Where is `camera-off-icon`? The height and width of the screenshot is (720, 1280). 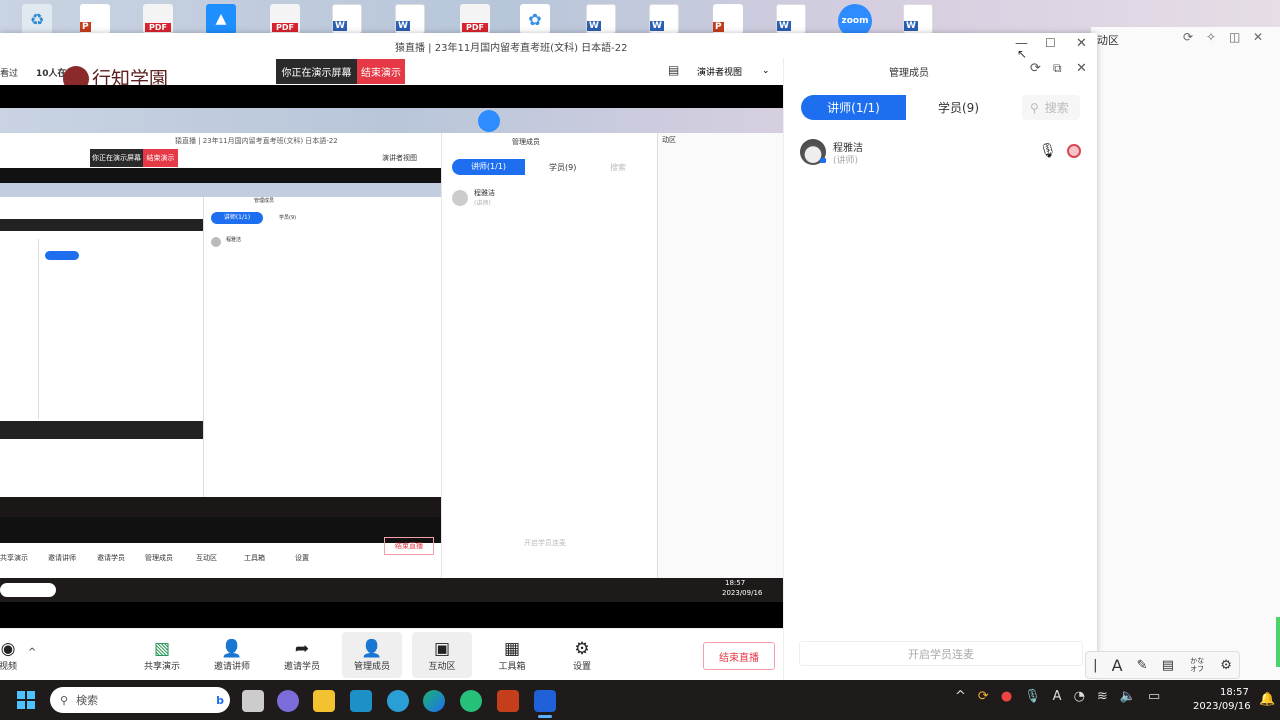 camera-off-icon is located at coordinates (1074, 151).